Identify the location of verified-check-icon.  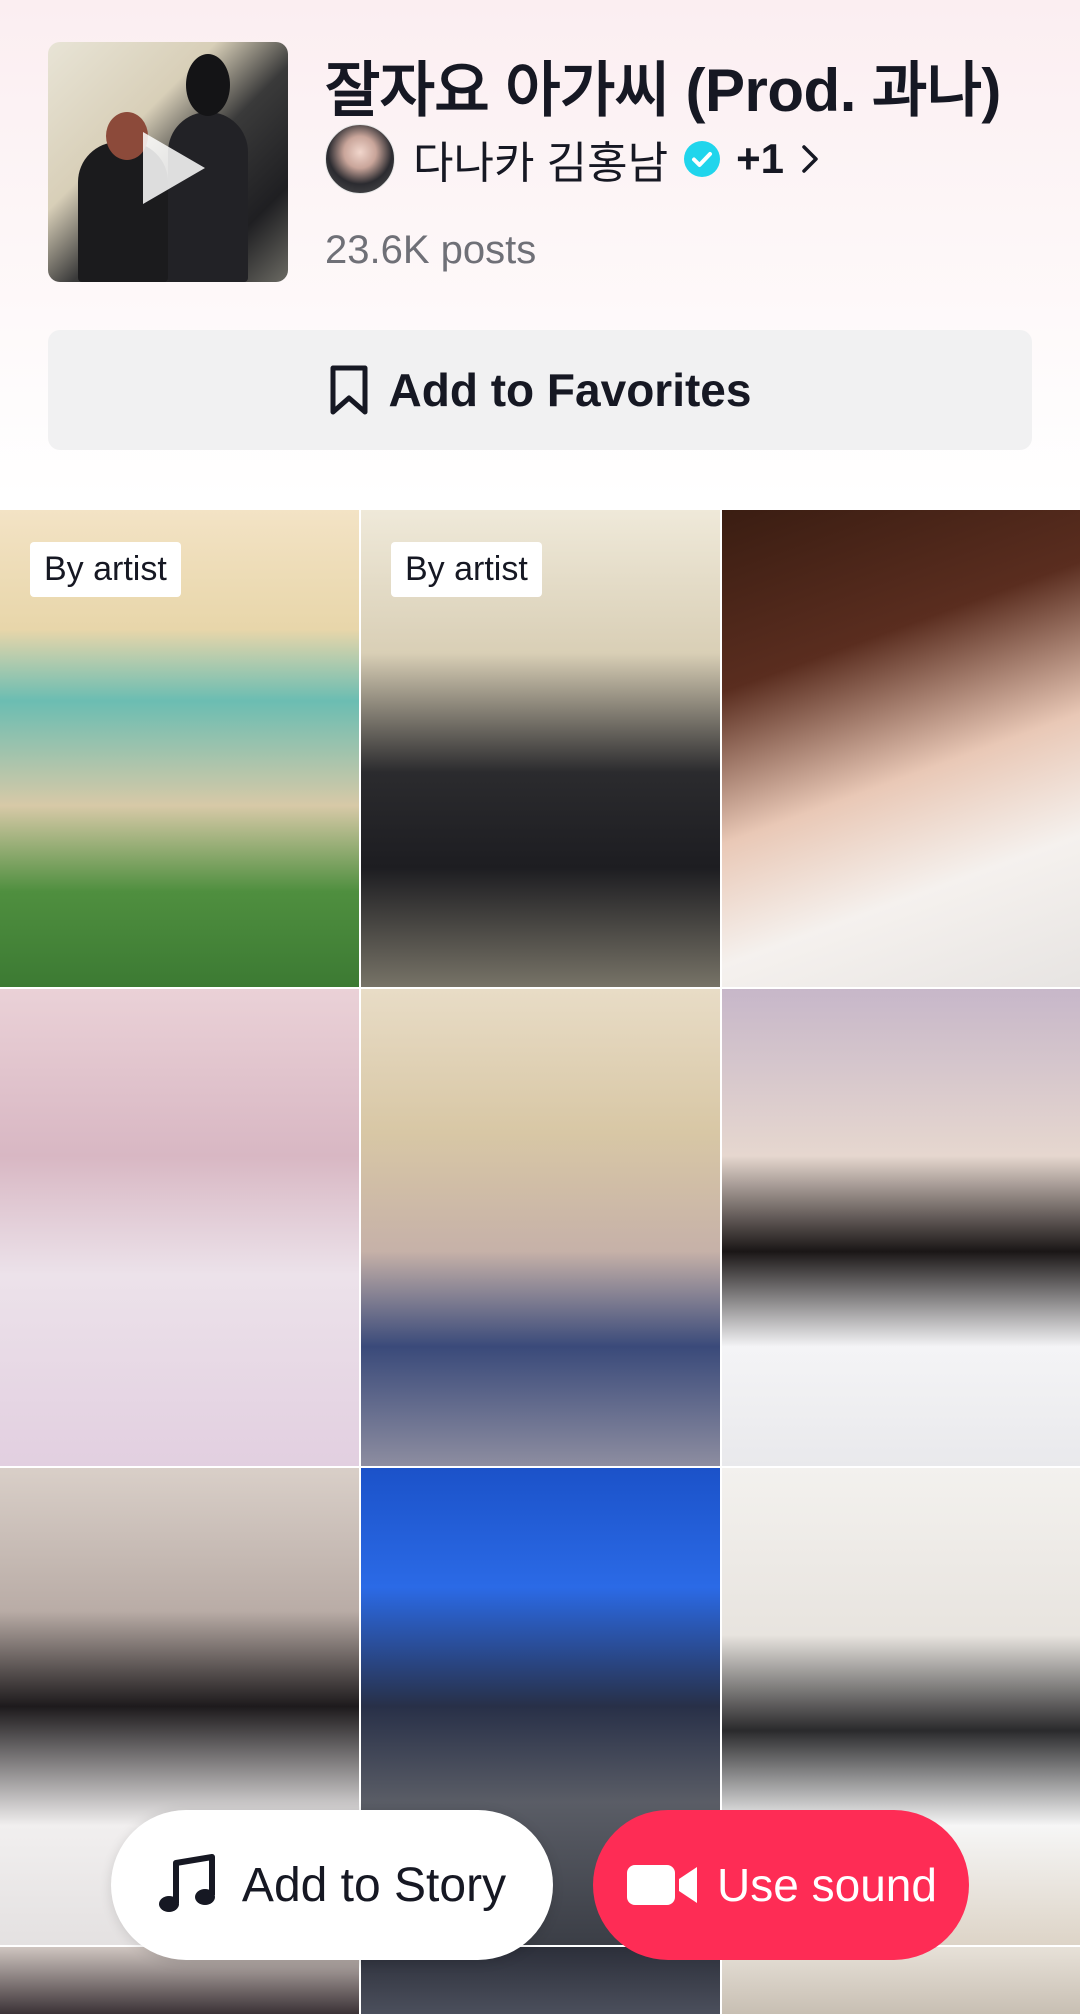
(702, 159).